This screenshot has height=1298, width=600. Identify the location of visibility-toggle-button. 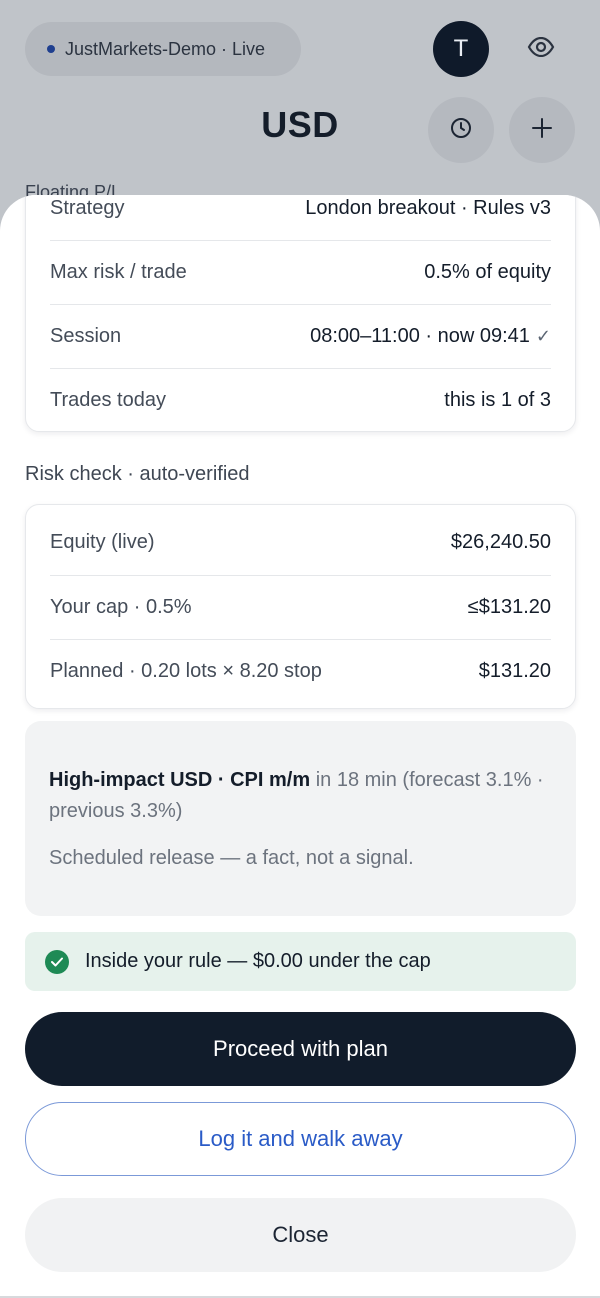
(541, 49).